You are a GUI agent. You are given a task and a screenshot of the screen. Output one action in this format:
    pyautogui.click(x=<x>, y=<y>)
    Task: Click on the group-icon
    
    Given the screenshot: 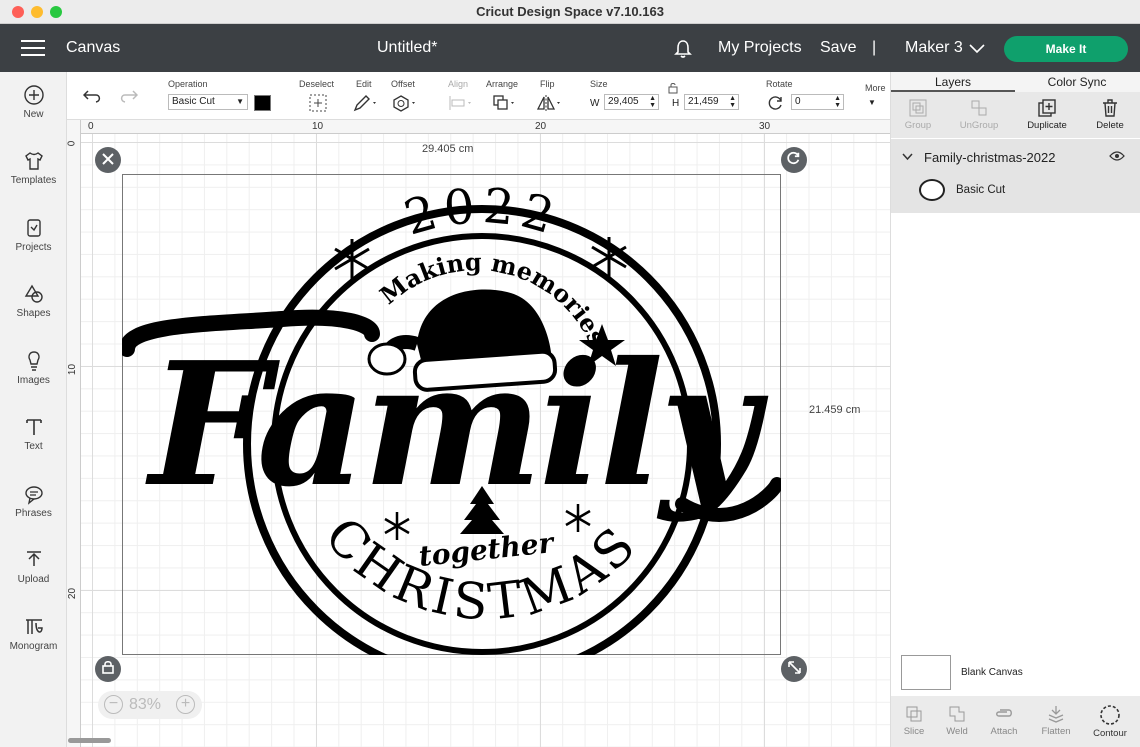 What is the action you would take?
    pyautogui.click(x=918, y=108)
    